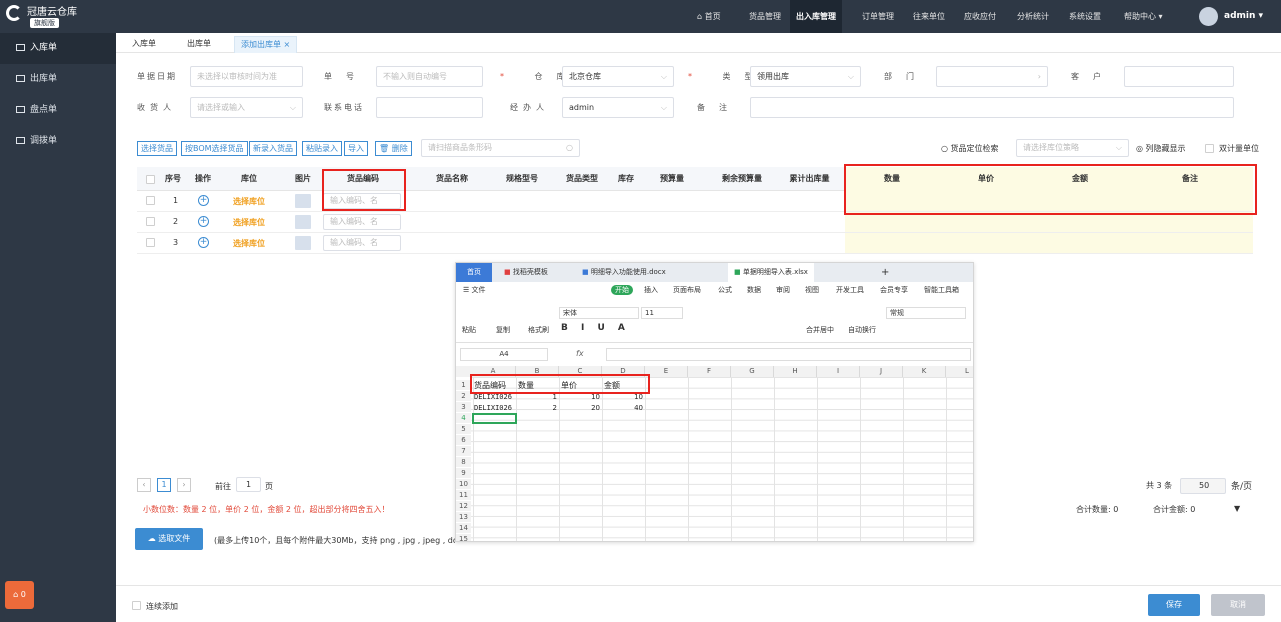 The image size is (1281, 622). What do you see at coordinates (850, 290) in the screenshot?
I see `ss-menu-dev: 开发工具` at bounding box center [850, 290].